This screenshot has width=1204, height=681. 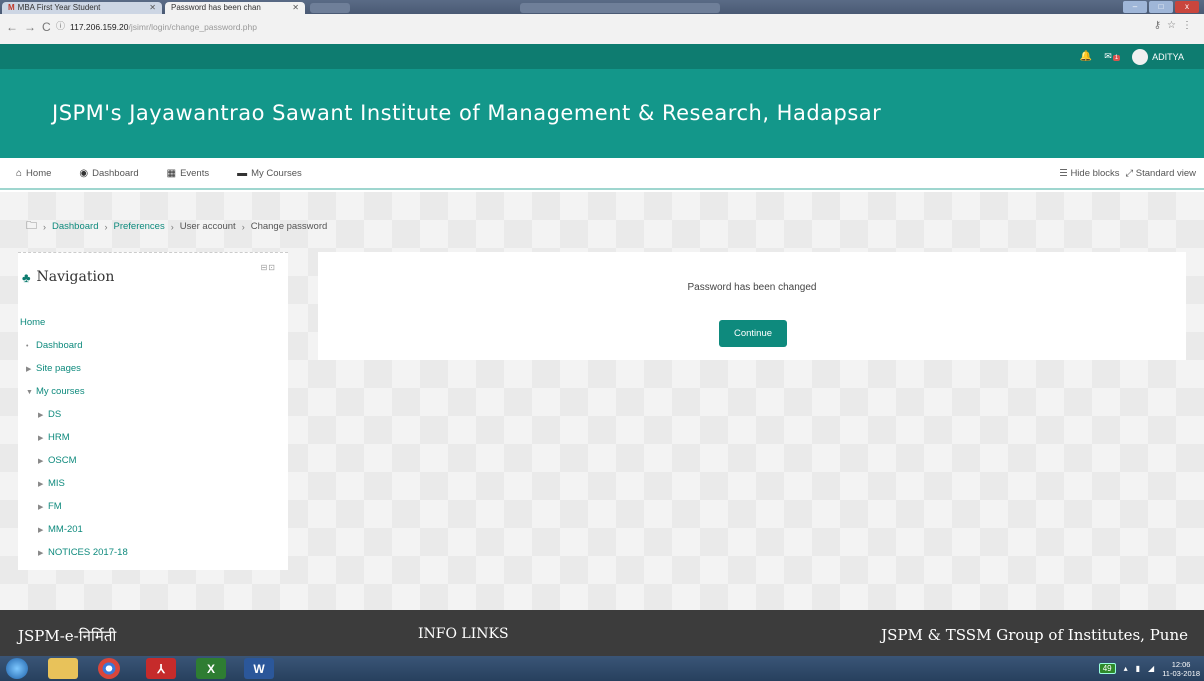 What do you see at coordinates (153, 460) in the screenshot?
I see `nav-tree-item: ▶ OSCM` at bounding box center [153, 460].